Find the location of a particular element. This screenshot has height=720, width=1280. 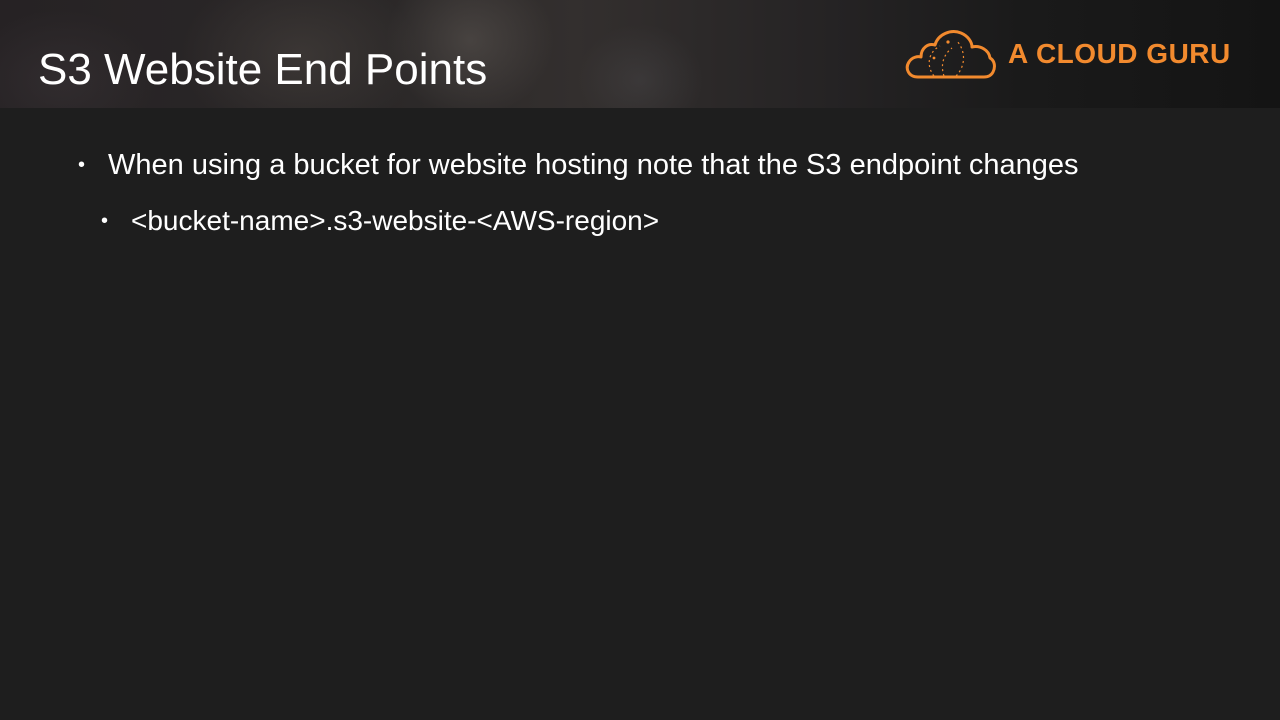

logo-text: A CLOUD GURU is located at coordinates (1119, 53).